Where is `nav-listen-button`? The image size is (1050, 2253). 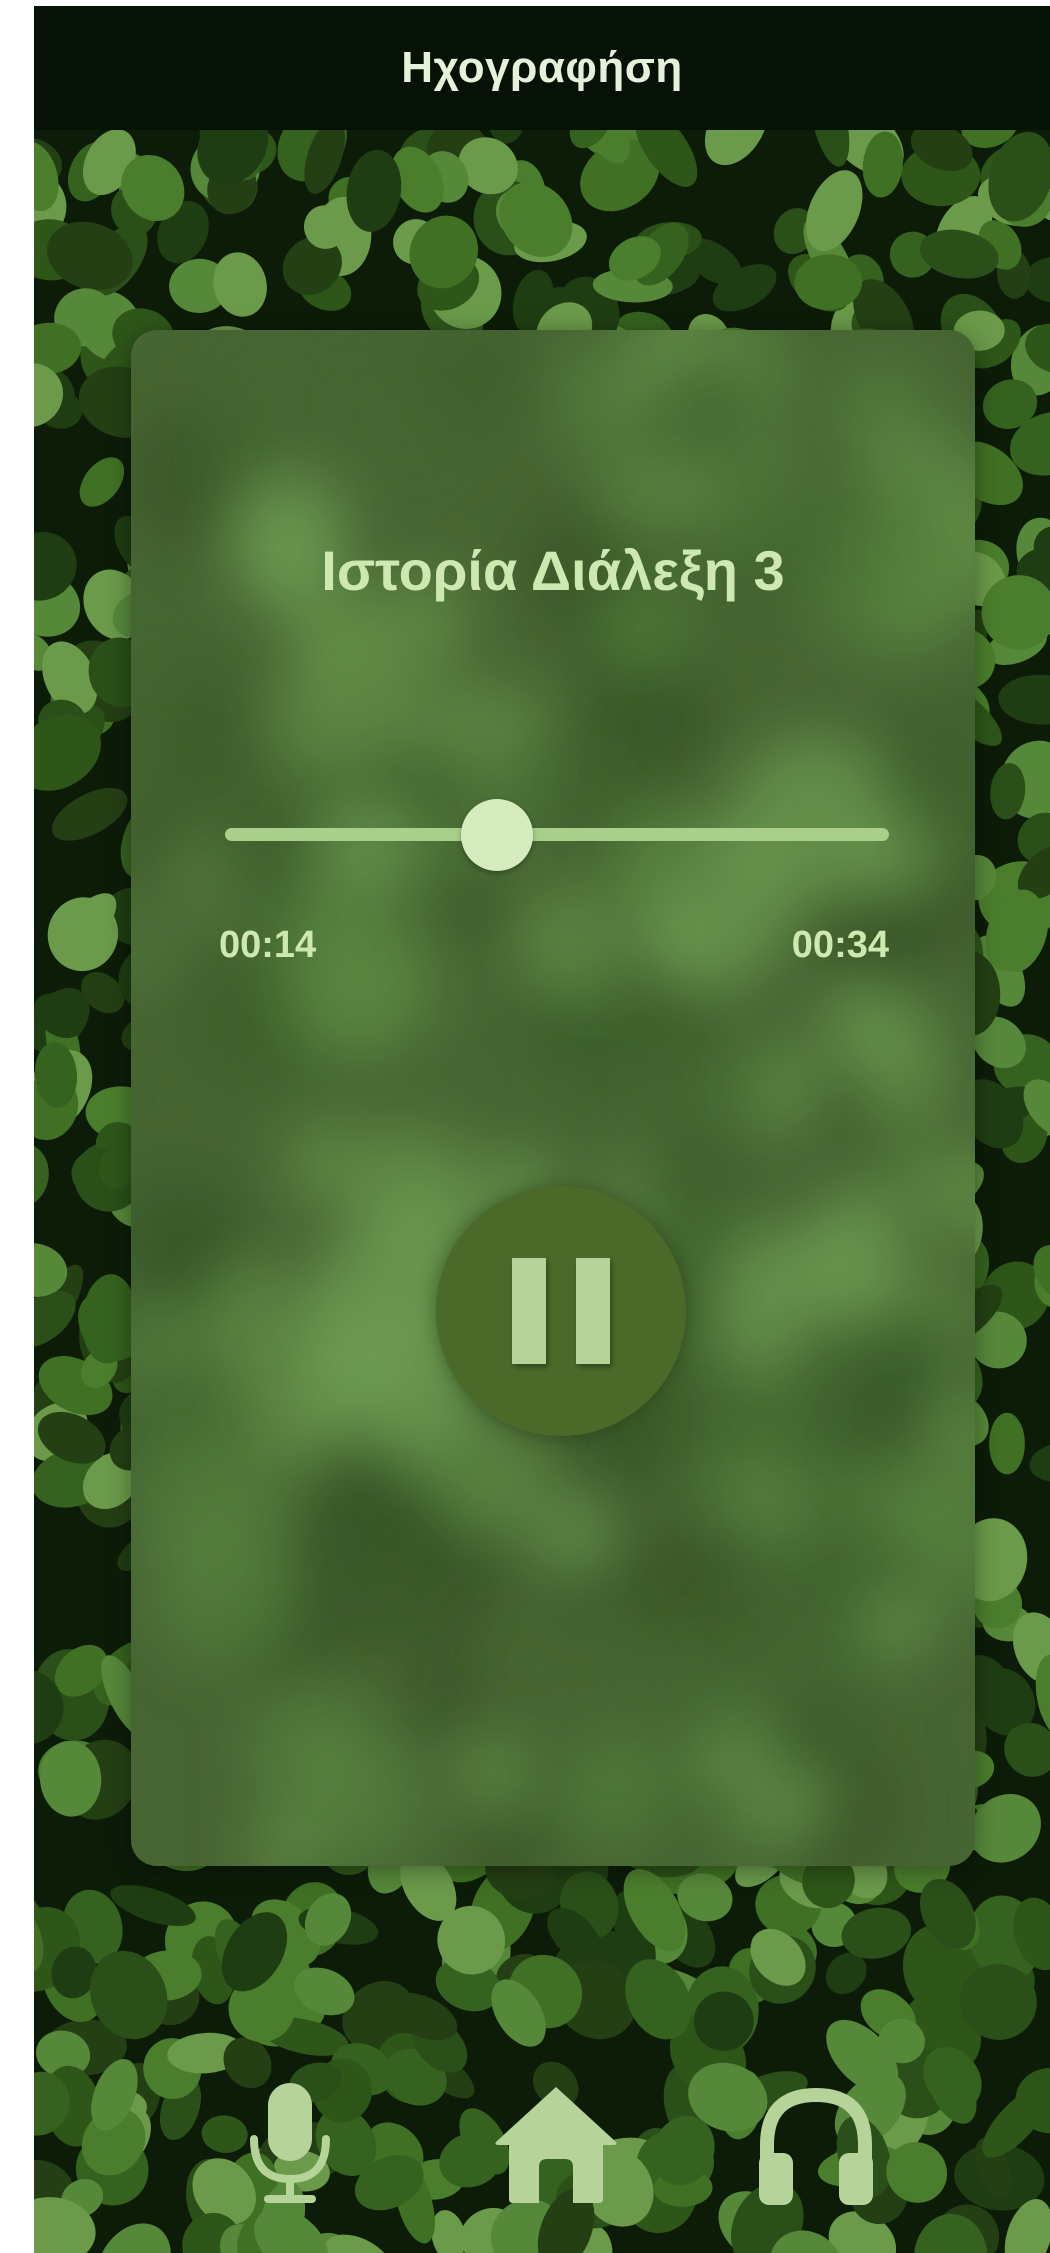 nav-listen-button is located at coordinates (816, 2144).